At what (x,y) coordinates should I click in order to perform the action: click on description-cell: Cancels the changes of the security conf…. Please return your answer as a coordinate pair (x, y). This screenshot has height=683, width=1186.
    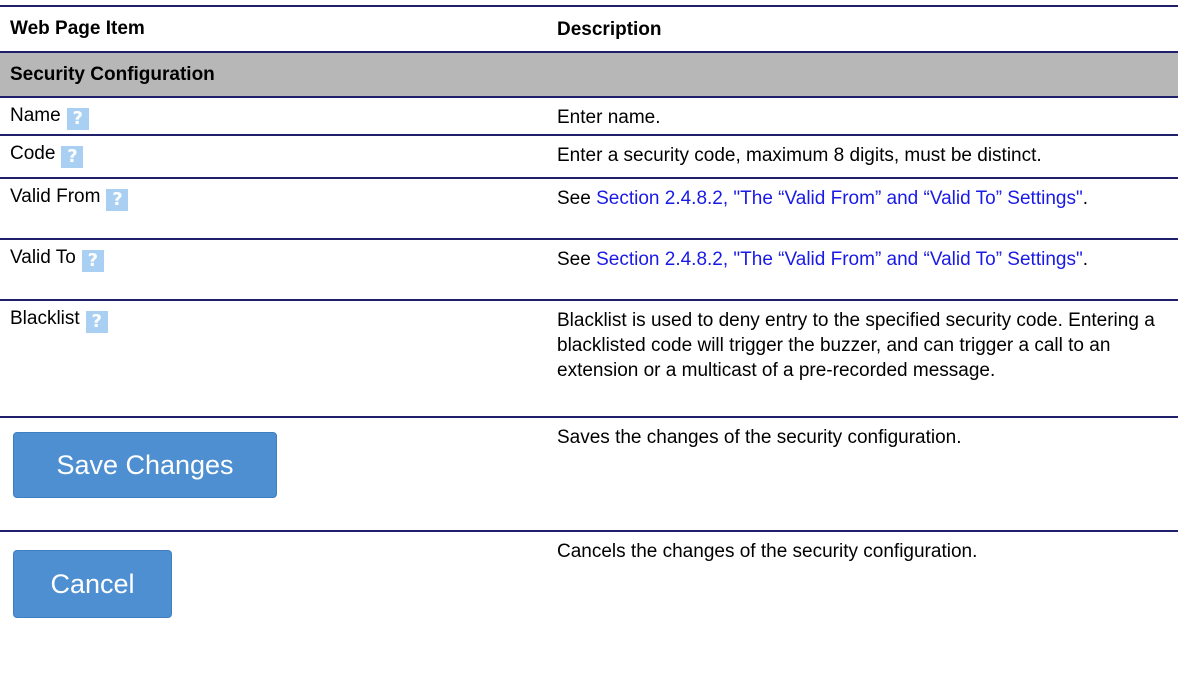
    Looking at the image, I should click on (767, 551).